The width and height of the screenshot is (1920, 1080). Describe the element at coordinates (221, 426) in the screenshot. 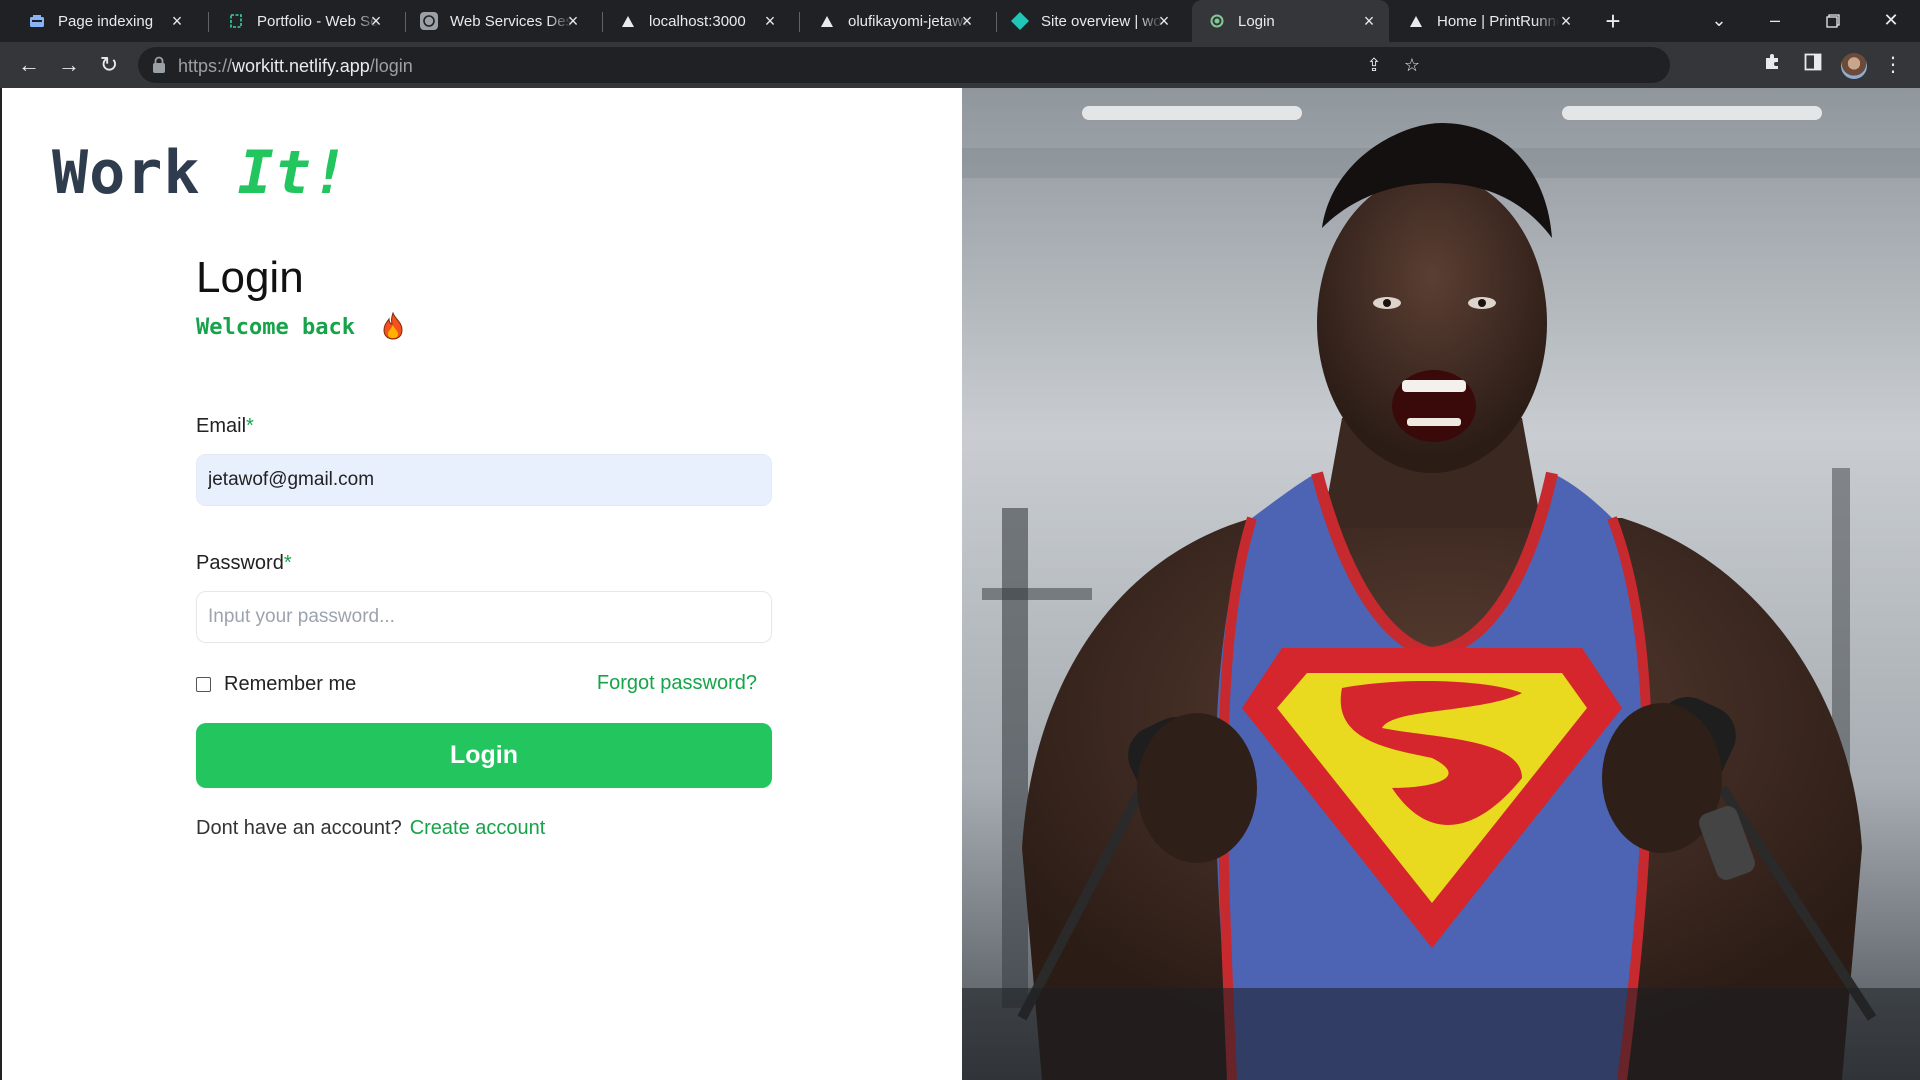

I see `email-label-text: Email` at that location.